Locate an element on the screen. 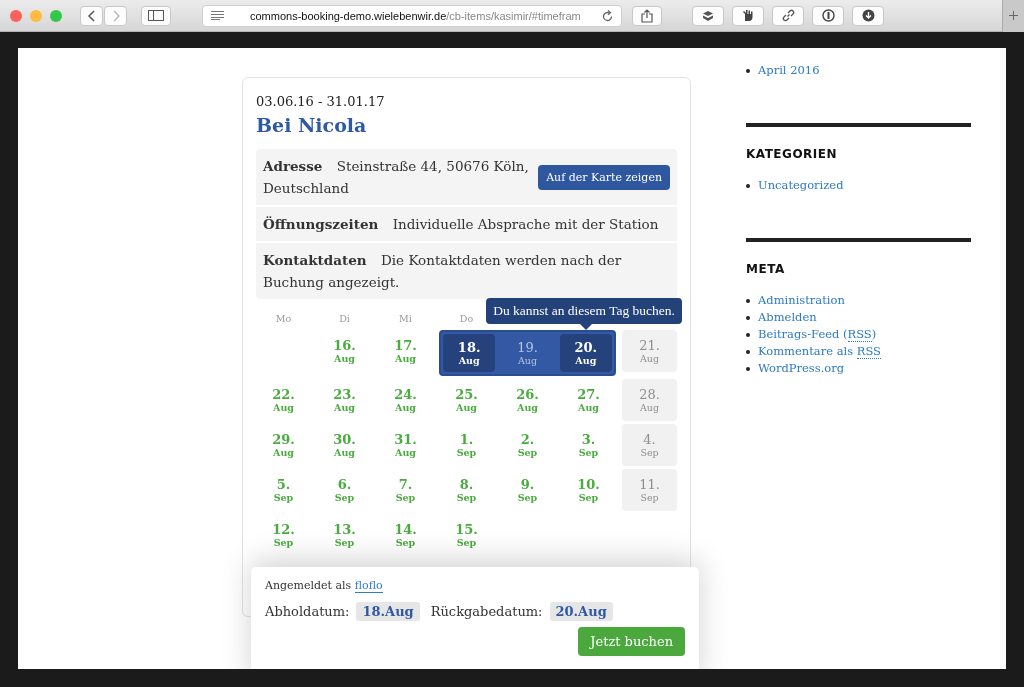  back-icon is located at coordinates (91, 15).